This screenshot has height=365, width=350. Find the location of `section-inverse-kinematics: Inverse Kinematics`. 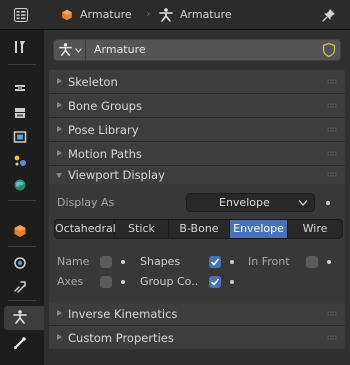

section-inverse-kinematics: Inverse Kinematics is located at coordinates (197, 313).